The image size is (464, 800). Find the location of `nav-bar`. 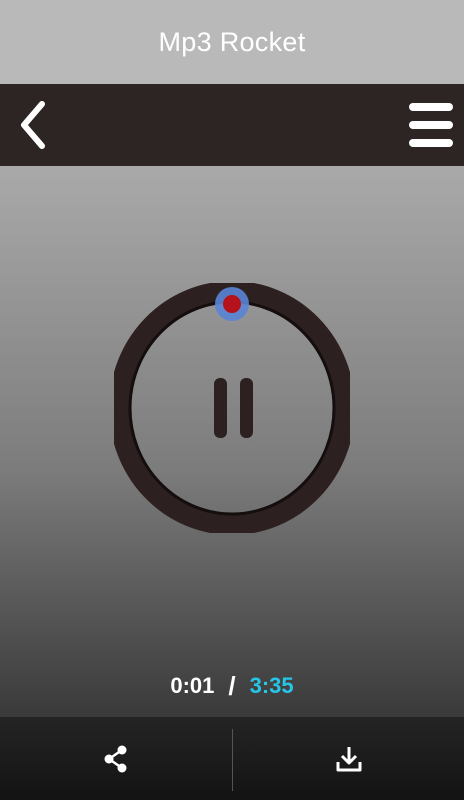

nav-bar is located at coordinates (232, 125).